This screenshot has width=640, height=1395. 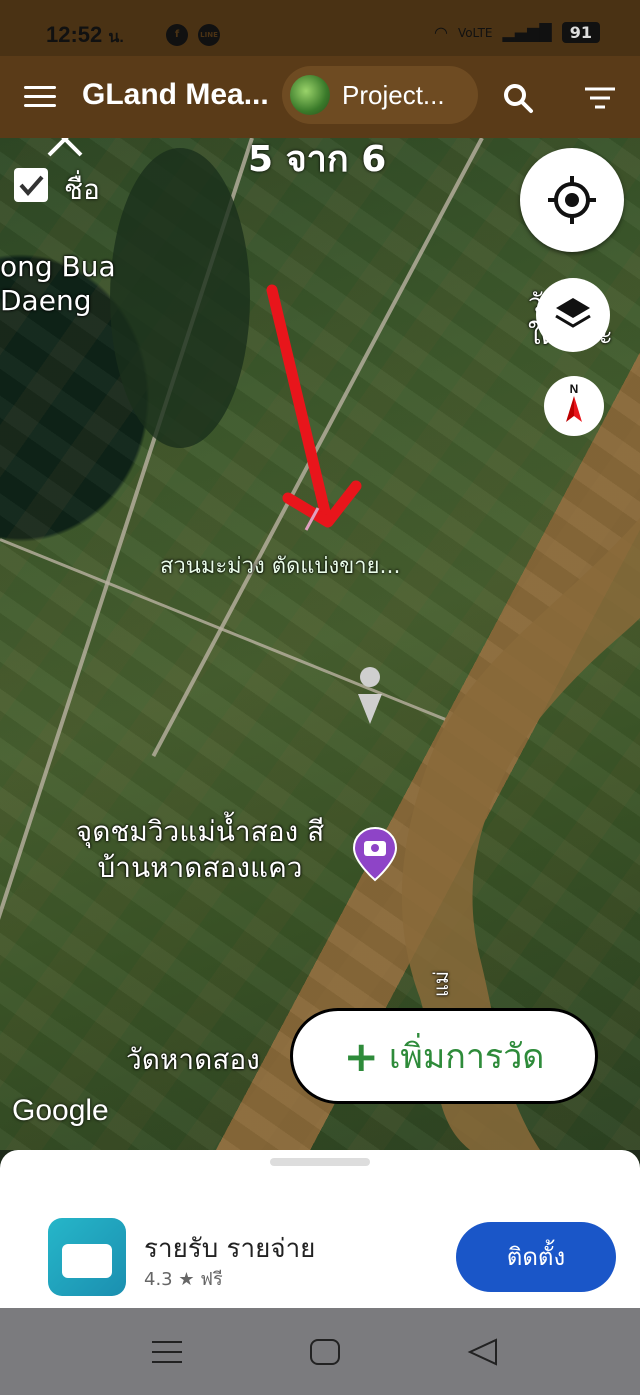 I want to click on ad-banner: รายรับ รายจ่าย 4.3 ★ ฟรี ติดตั้ง, so click(x=320, y=1258).